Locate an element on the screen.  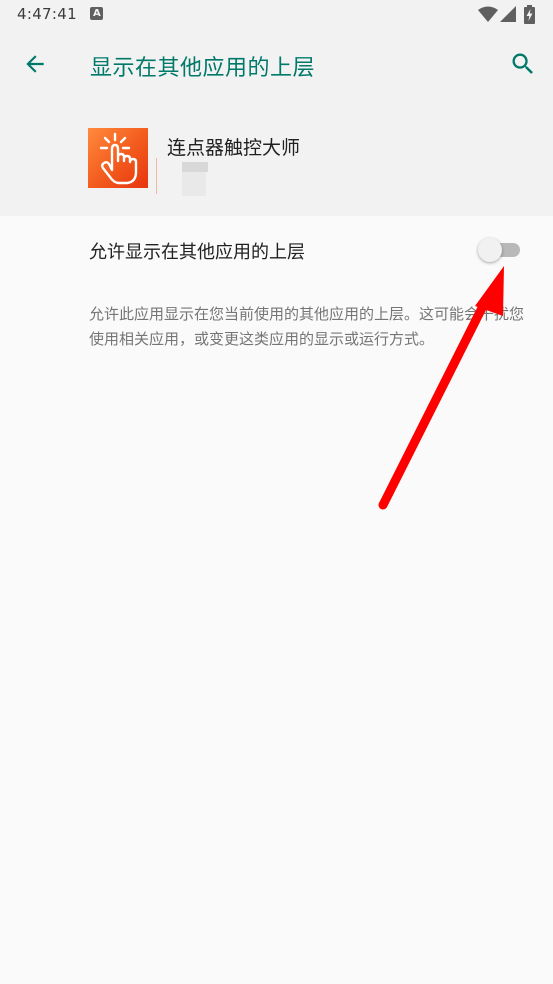
app-bar: 显示在其他应用的上层 is located at coordinates (276, 65).